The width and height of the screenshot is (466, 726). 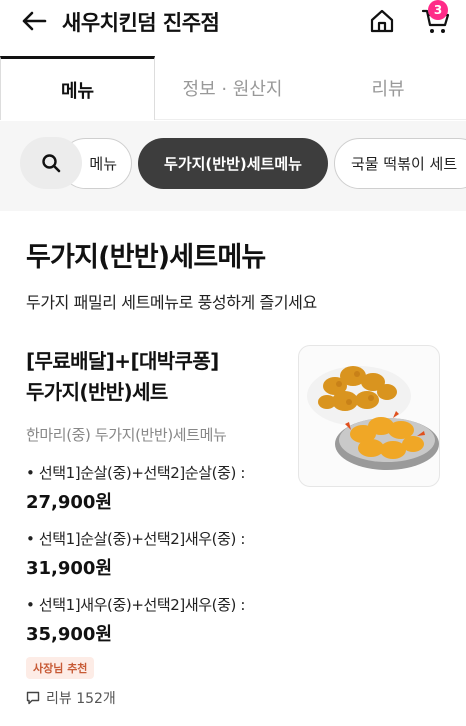 I want to click on menu-item-name-line1: [무료배달]+[대박쿠퐁], so click(x=122, y=361).